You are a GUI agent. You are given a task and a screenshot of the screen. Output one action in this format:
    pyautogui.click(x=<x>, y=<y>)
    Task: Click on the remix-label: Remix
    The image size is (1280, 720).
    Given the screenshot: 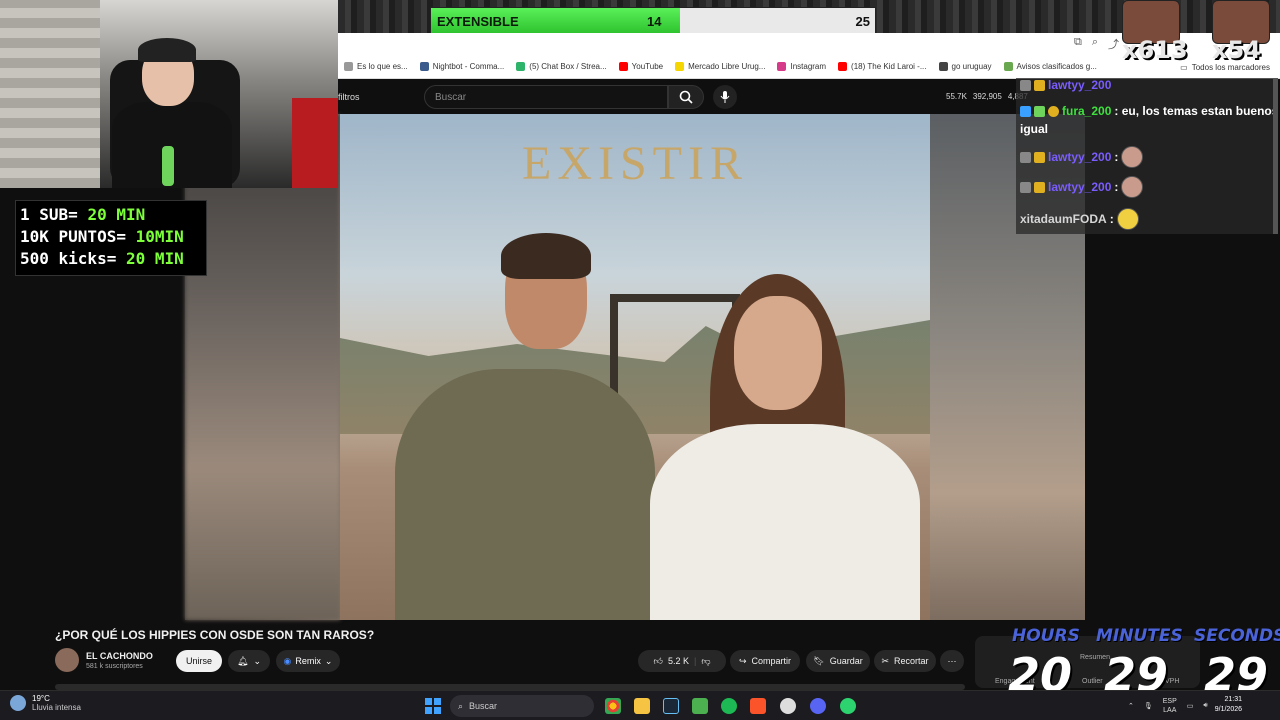 What is the action you would take?
    pyautogui.click(x=308, y=661)
    